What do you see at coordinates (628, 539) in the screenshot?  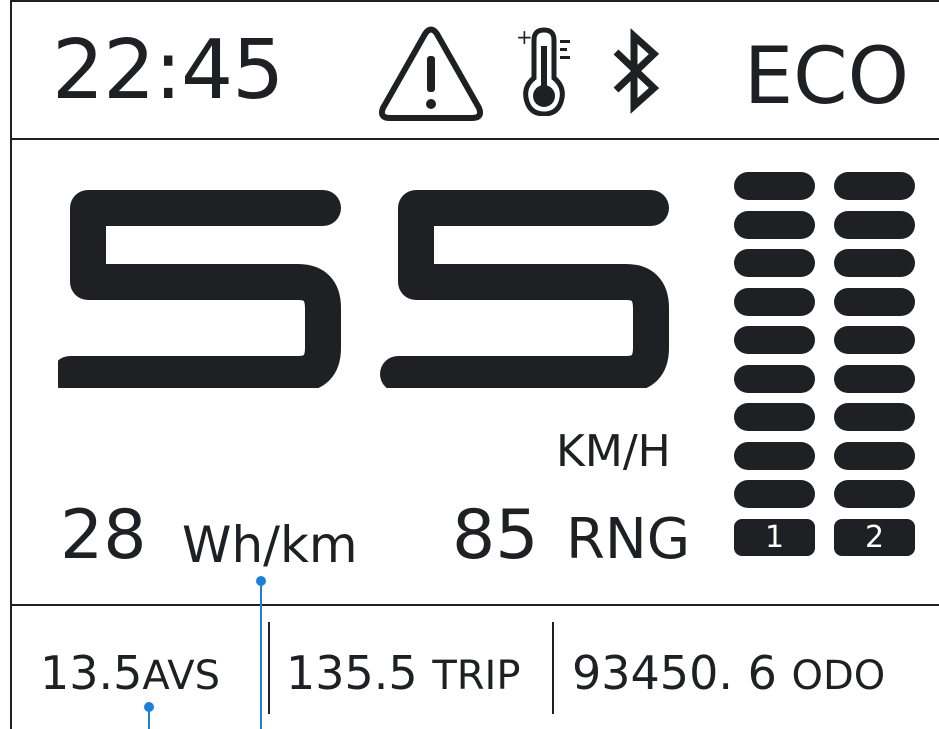 I see `range-unit: RNG` at bounding box center [628, 539].